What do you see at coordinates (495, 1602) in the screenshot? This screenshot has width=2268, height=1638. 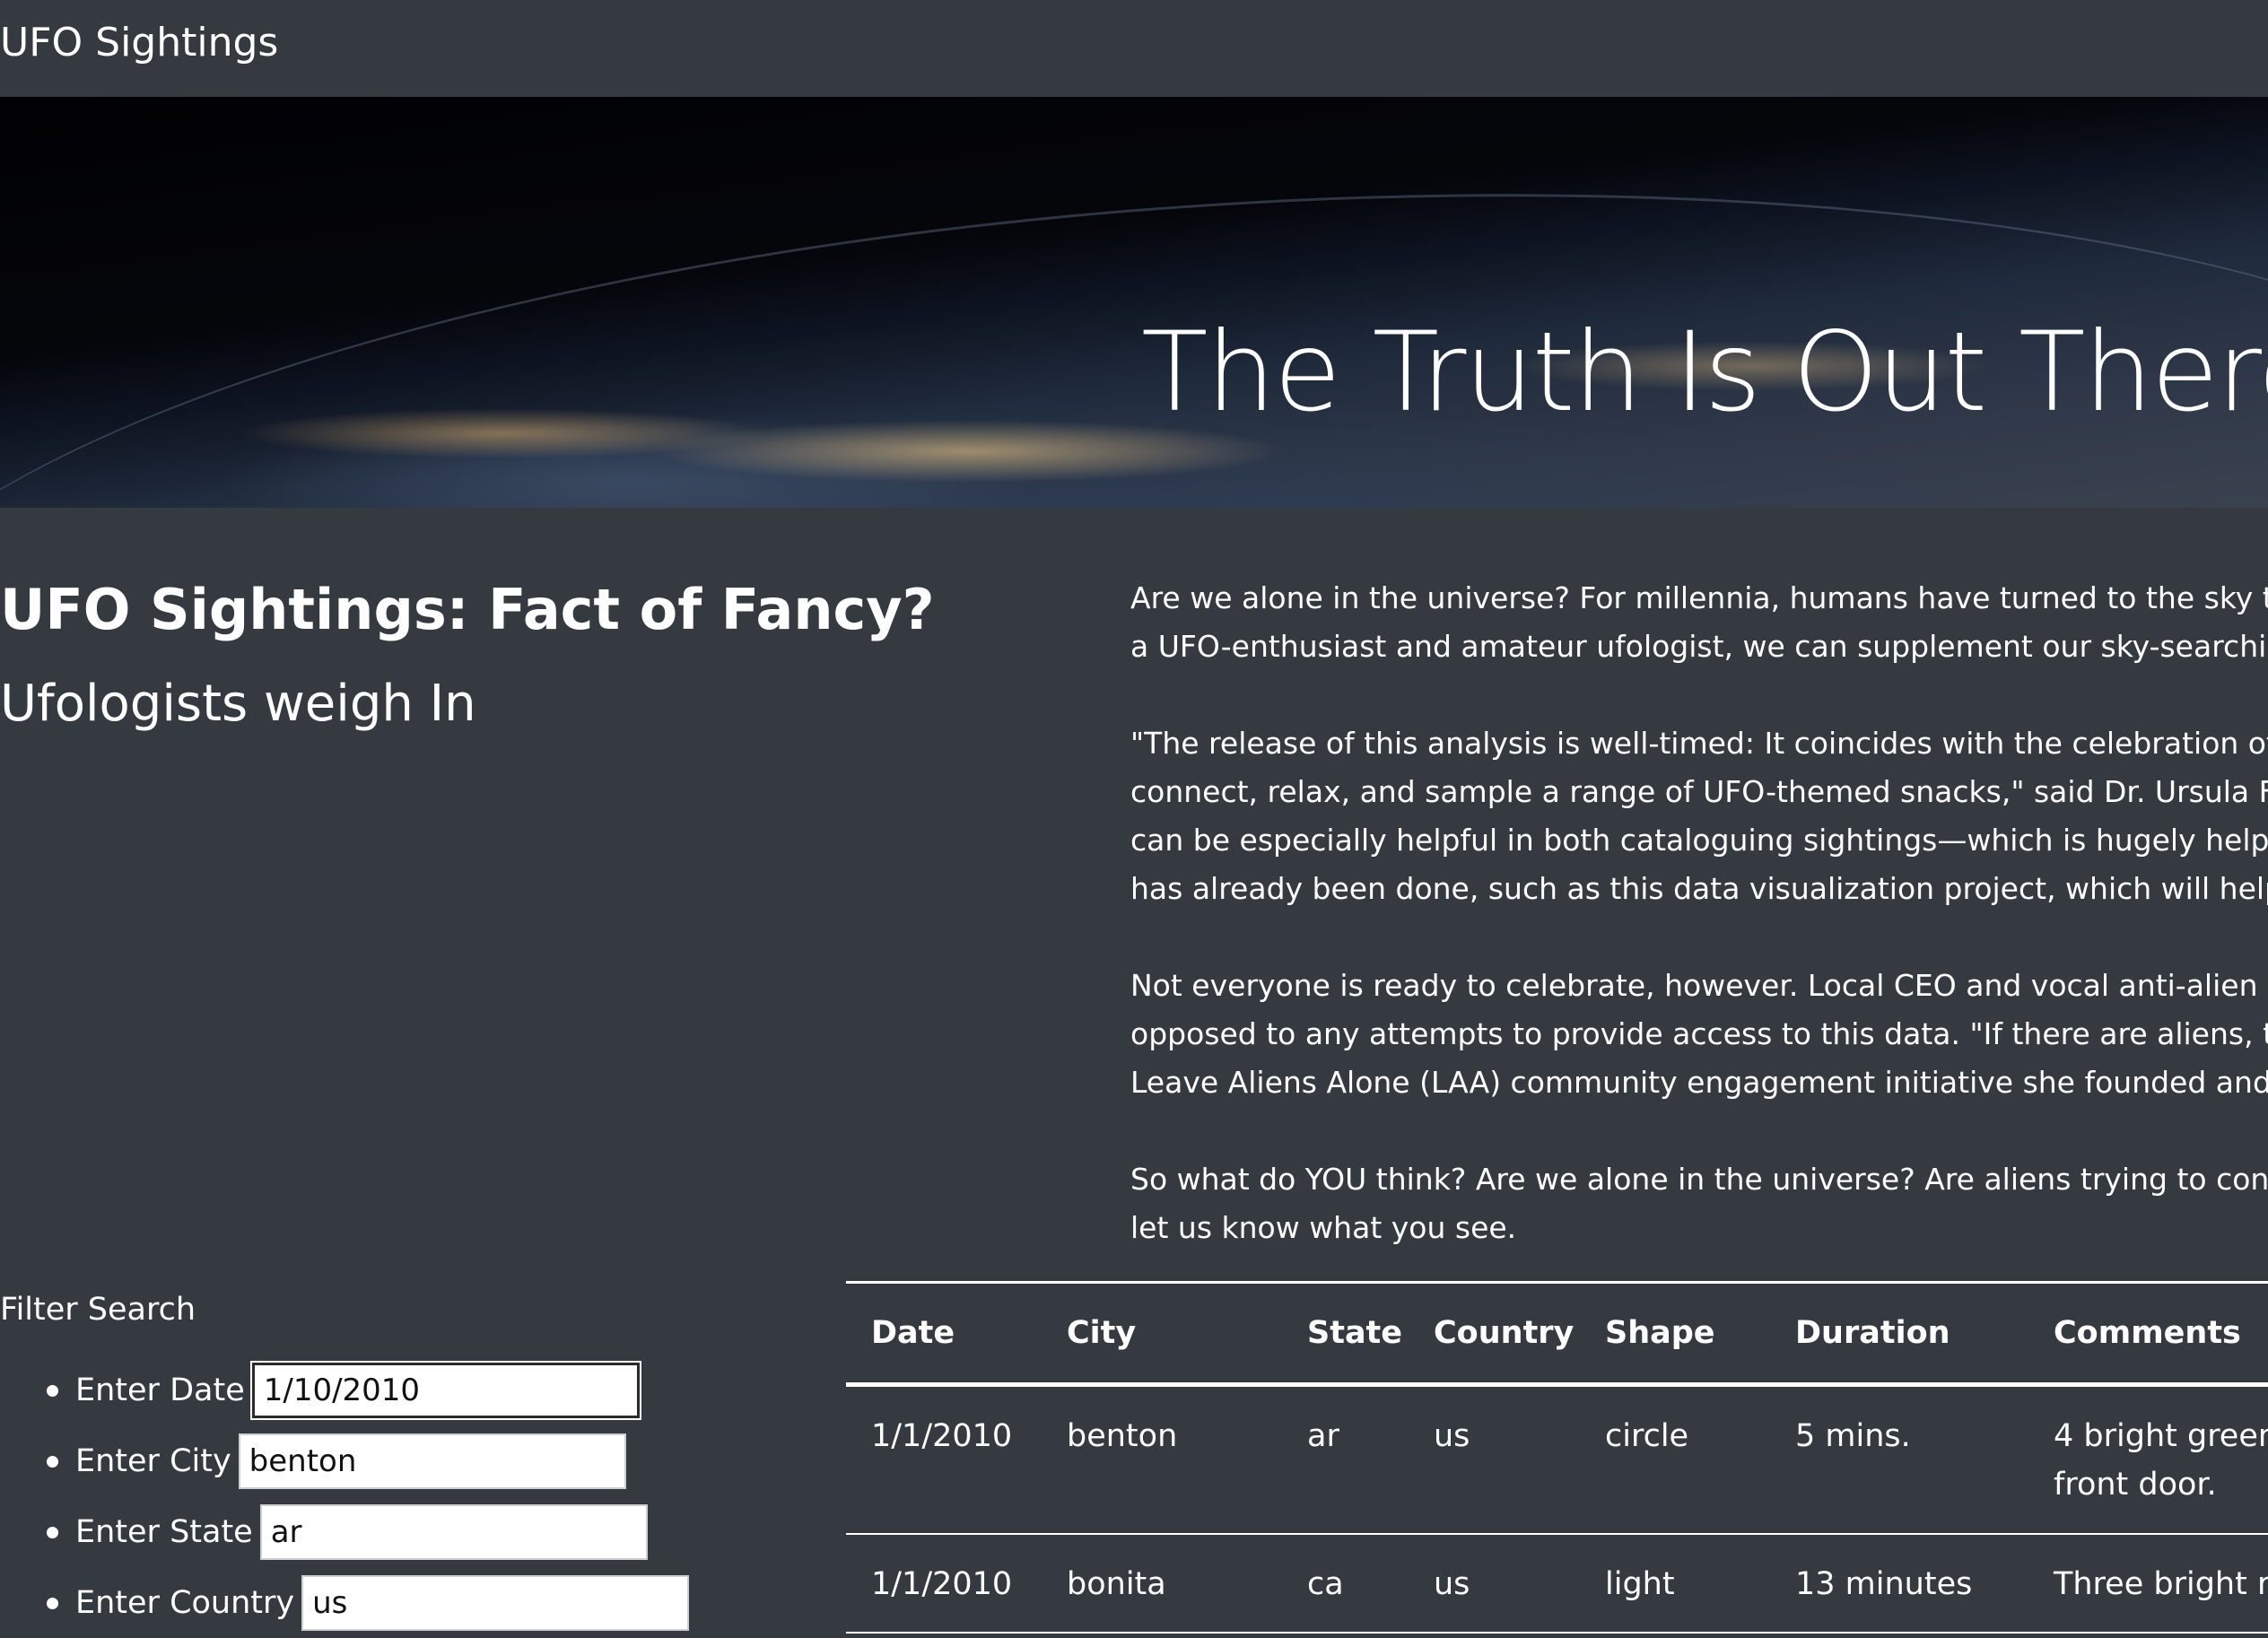 I see `country-filter-input` at bounding box center [495, 1602].